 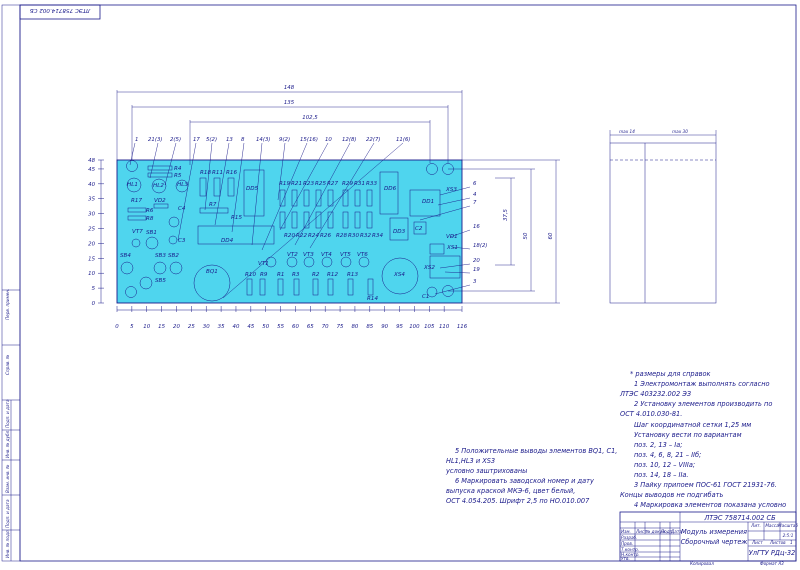 What do you see at coordinates (788, 535) in the screenshot?
I see `title-scale-value: 2:5:1` at bounding box center [788, 535].